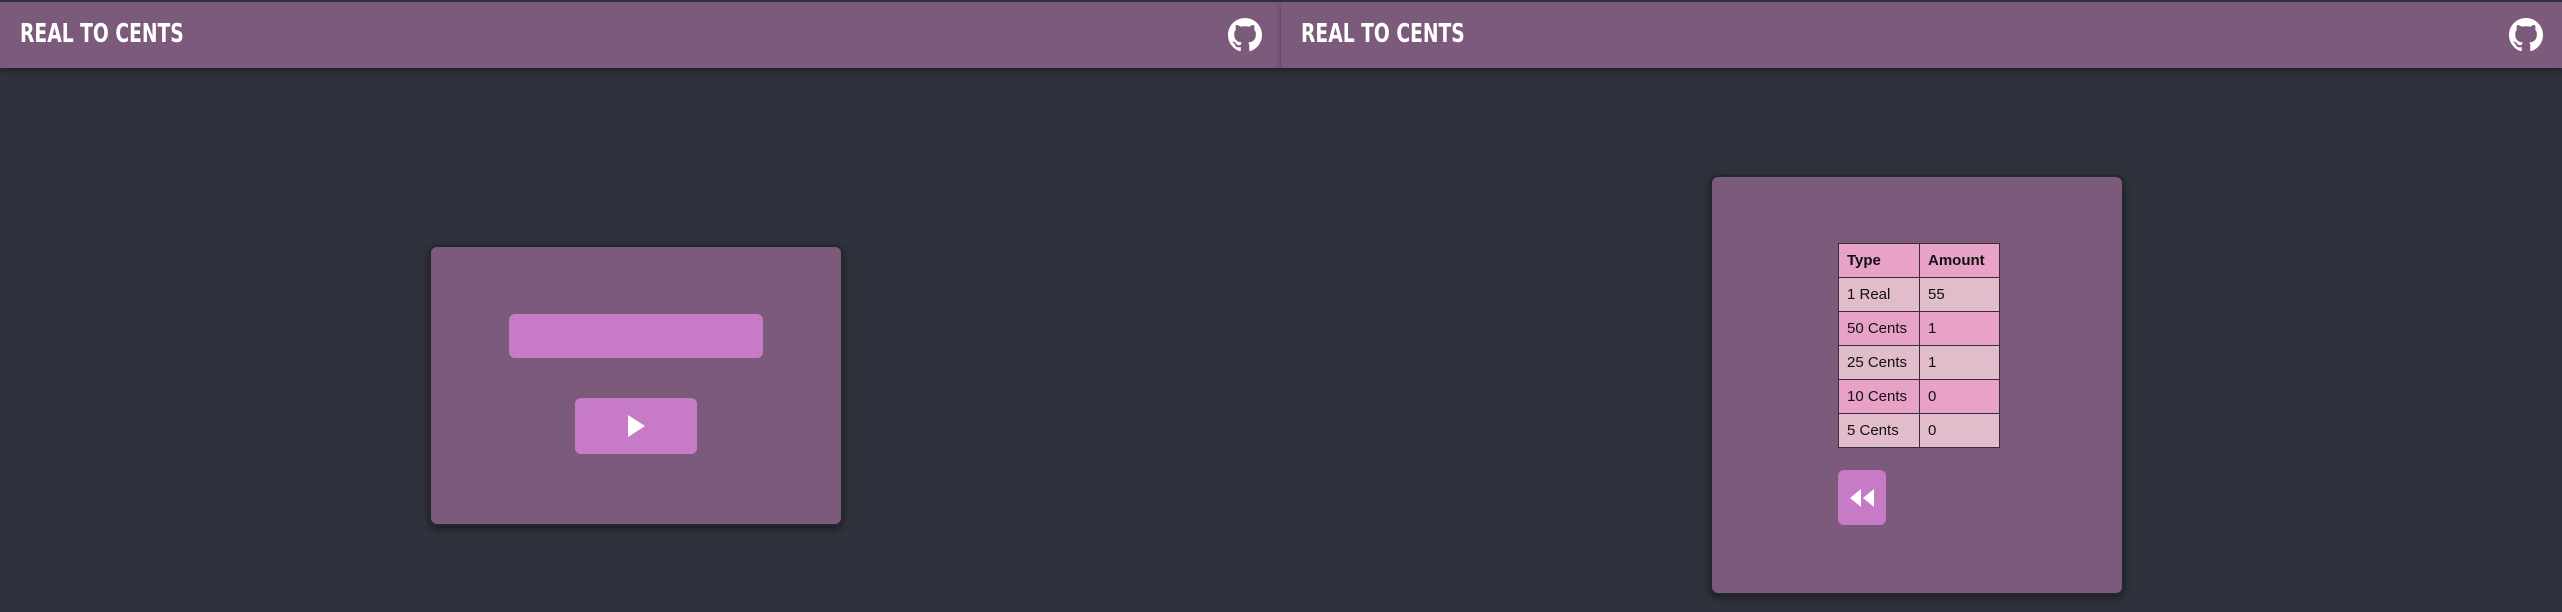 This screenshot has width=2562, height=612. I want to click on table-header-row: Type Amount, so click(1919, 260).